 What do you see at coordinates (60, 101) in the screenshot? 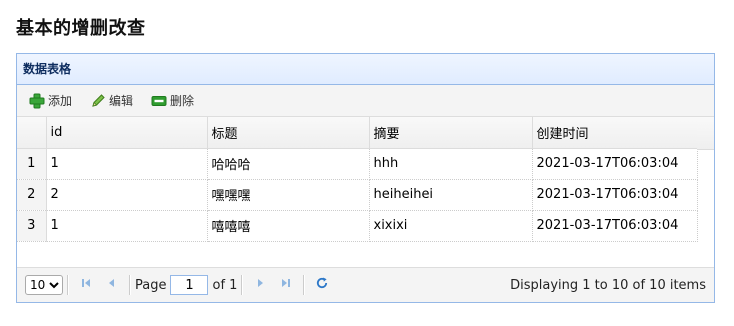
I see `add-label: 添加` at bounding box center [60, 101].